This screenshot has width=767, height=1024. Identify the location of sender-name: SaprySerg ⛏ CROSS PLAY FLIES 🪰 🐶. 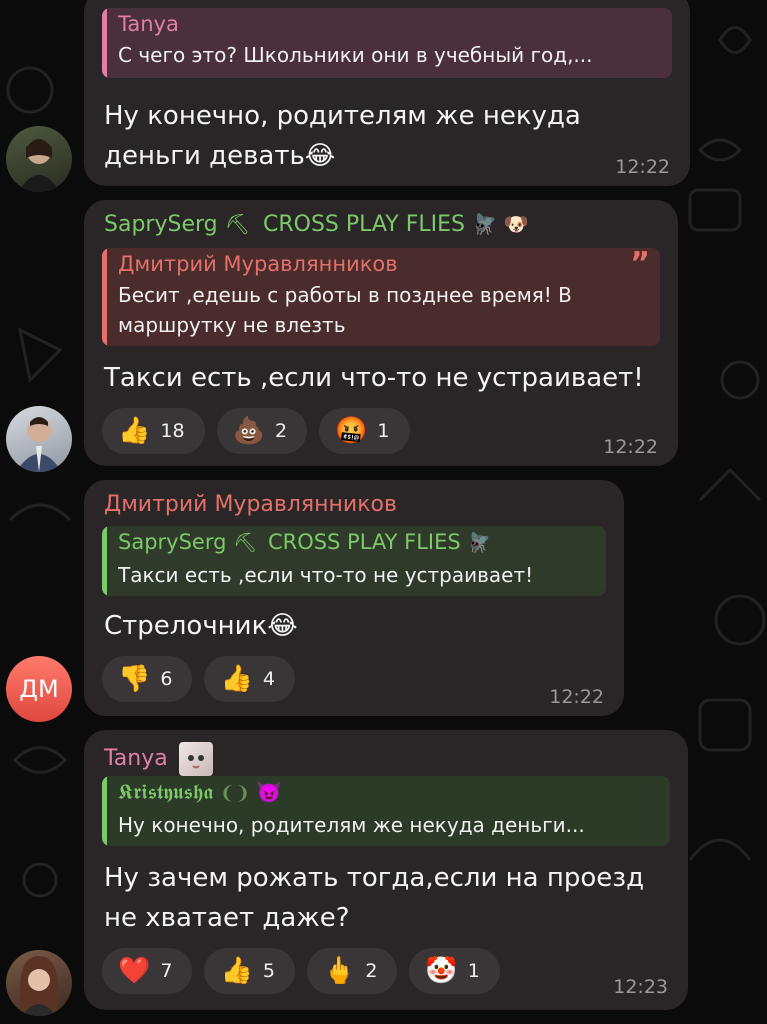
(316, 224).